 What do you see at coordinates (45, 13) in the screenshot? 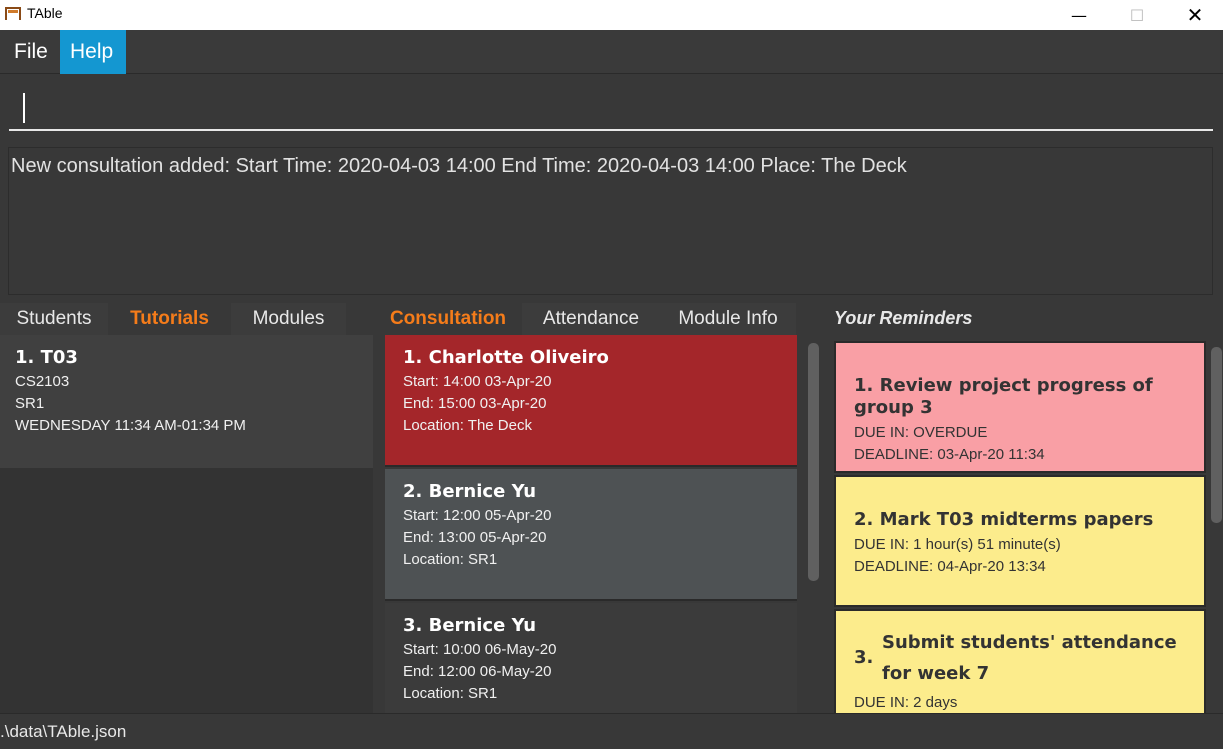
I see `window-title: TAble` at bounding box center [45, 13].